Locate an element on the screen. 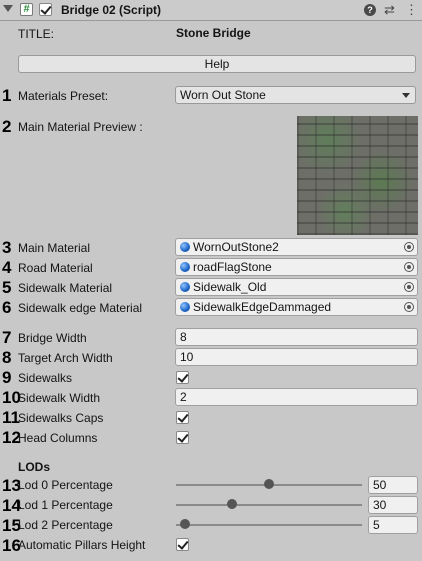 The height and width of the screenshot is (561, 422). main-material-value: WornOutStone2 is located at coordinates (236, 247).